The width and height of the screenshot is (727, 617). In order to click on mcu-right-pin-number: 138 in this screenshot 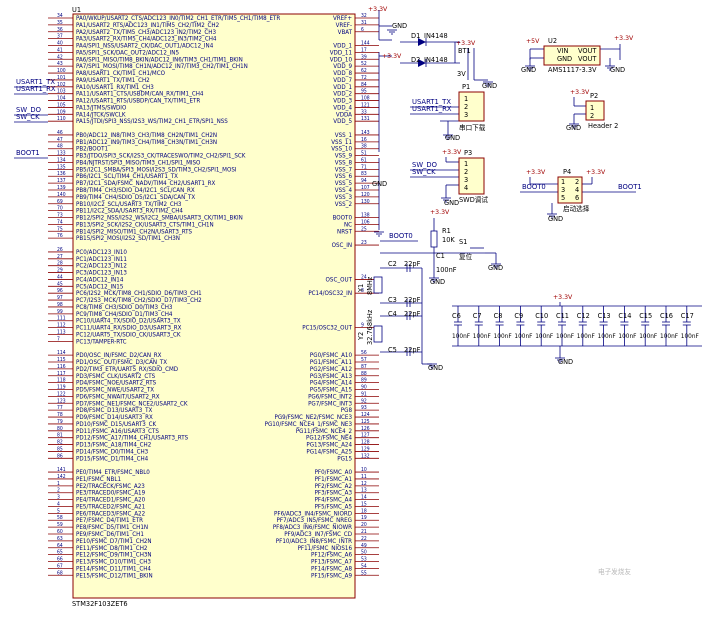, I will do `click(365, 216)`.